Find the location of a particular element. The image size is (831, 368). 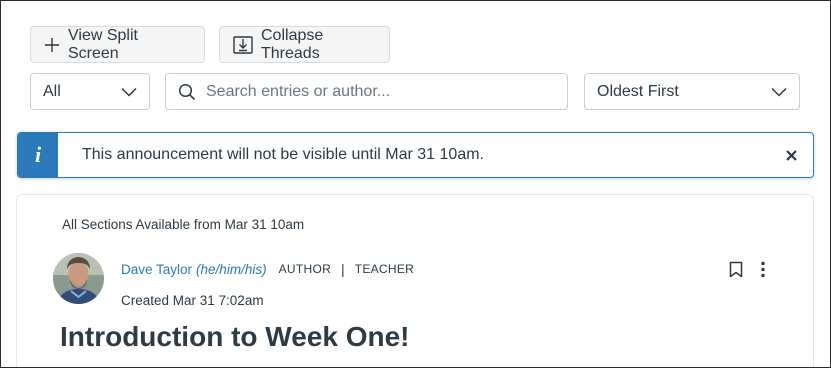

close-icon is located at coordinates (791, 155).